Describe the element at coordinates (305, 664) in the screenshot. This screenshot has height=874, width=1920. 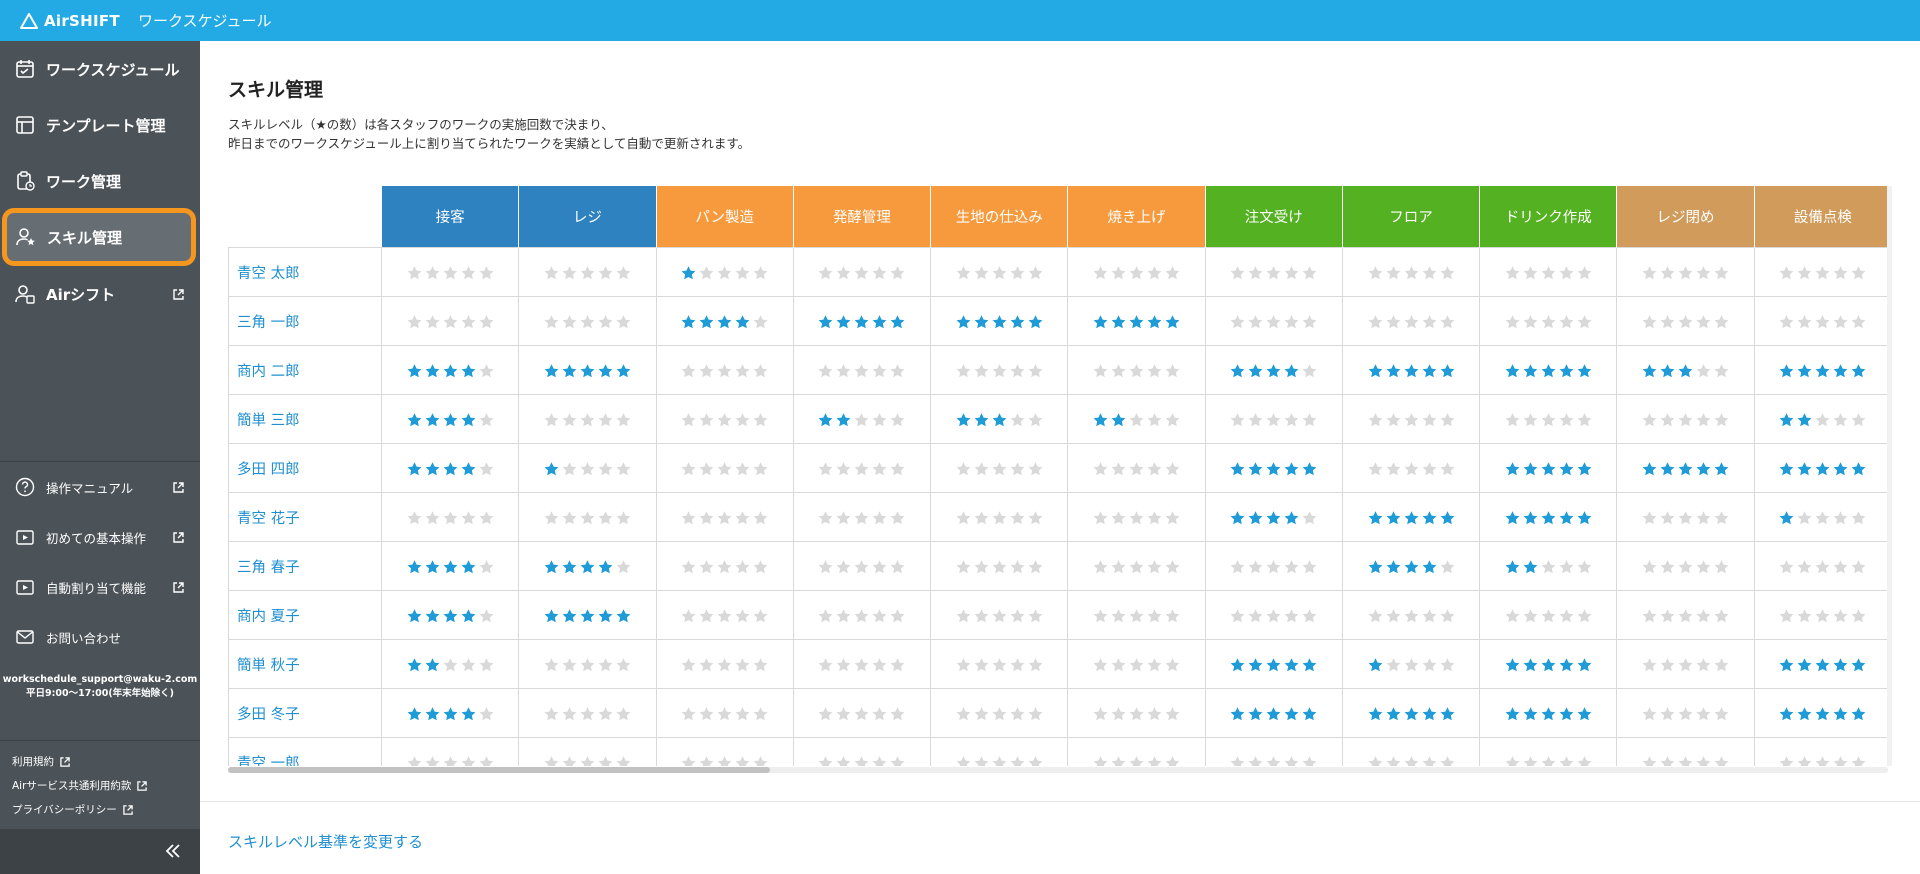
I see `staff-name-link: 簡単 秋子` at that location.